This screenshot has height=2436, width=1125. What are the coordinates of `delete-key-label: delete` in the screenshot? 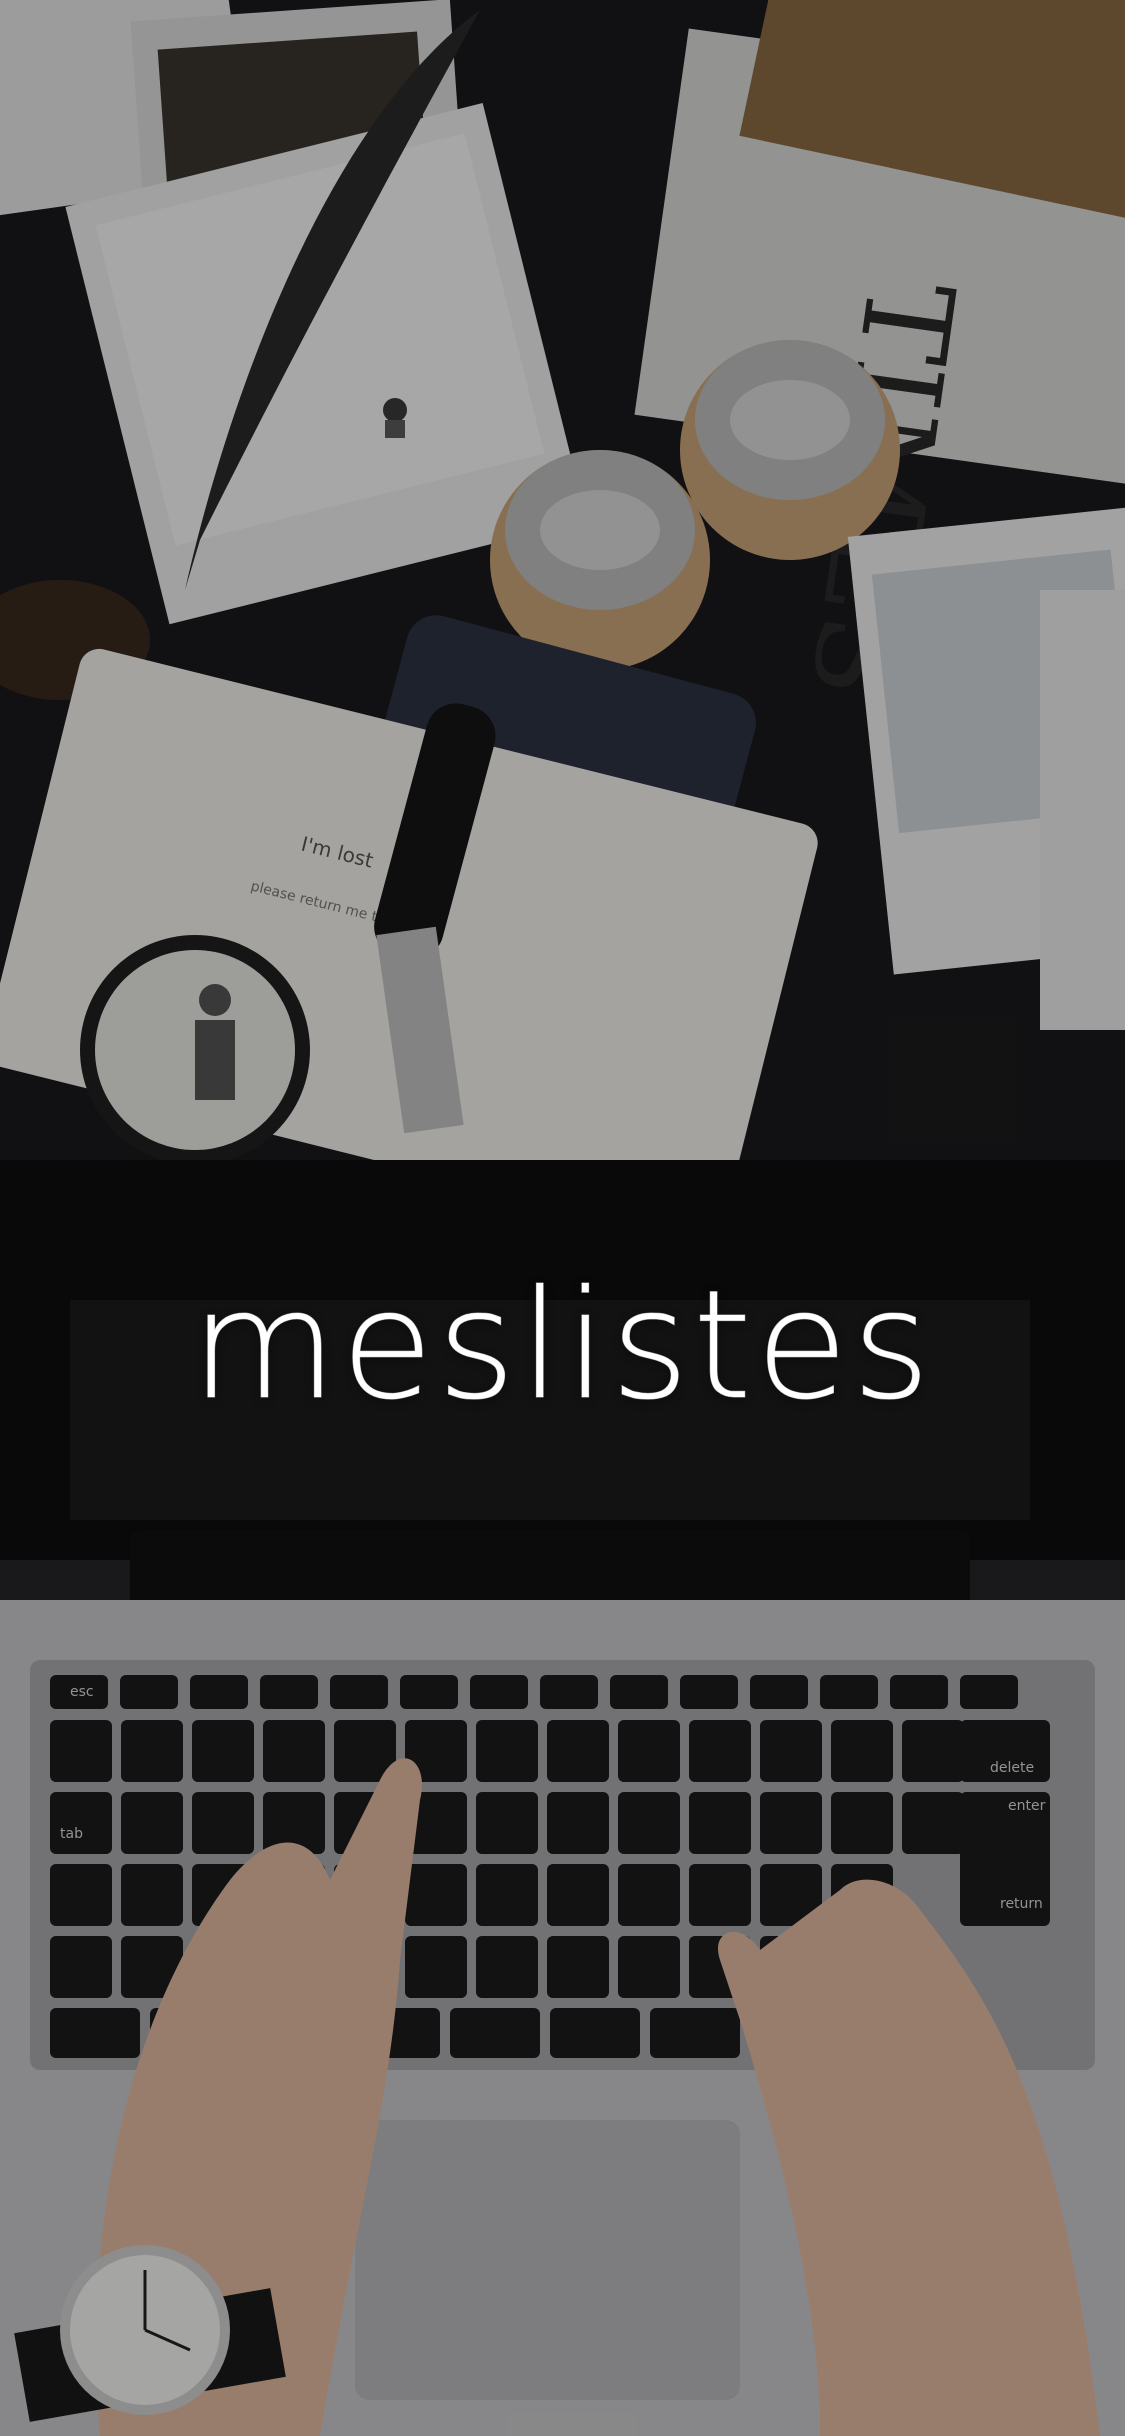 It's located at (1012, 1768).